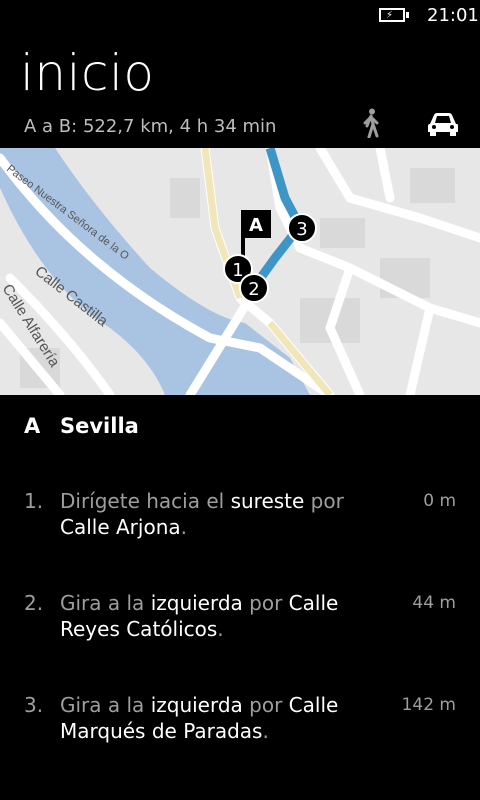 This screenshot has height=800, width=480. Describe the element at coordinates (371, 123) in the screenshot. I see `walking-person-icon` at that location.